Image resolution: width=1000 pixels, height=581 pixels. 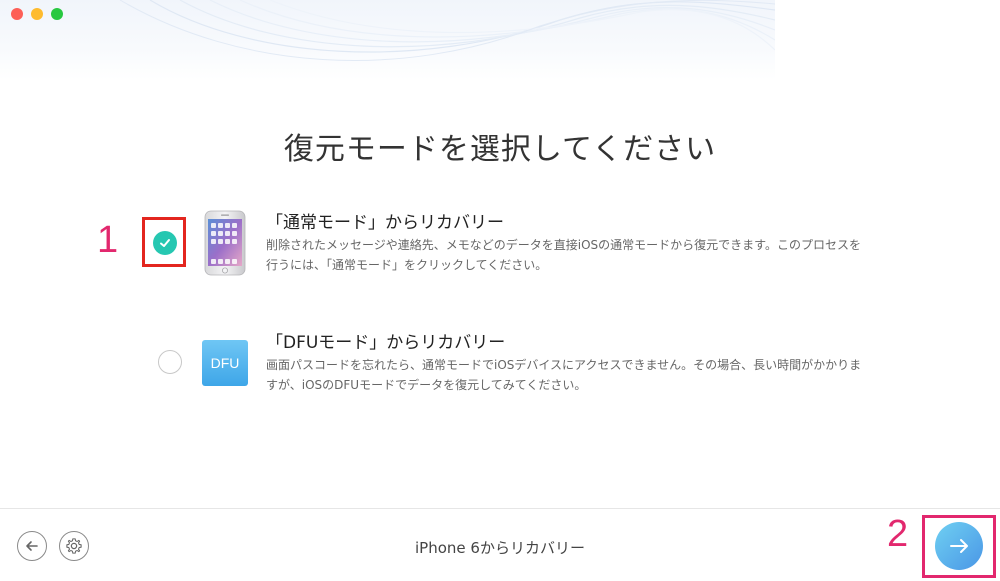 What do you see at coordinates (385, 223) in the screenshot?
I see `option-title: 「通常モード」からリカバリー` at bounding box center [385, 223].